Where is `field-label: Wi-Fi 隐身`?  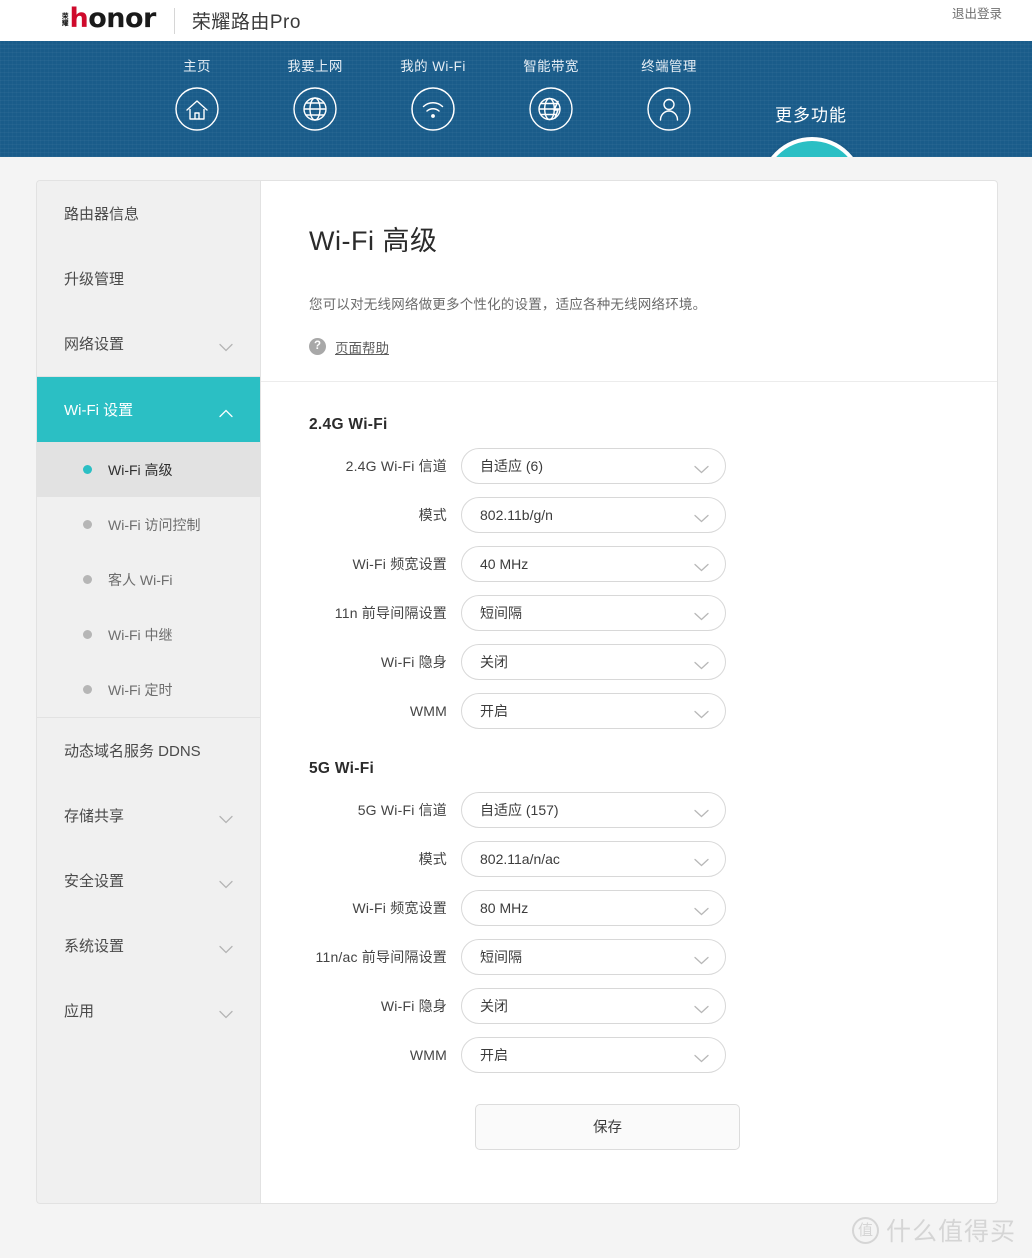
field-label: Wi-Fi 隐身 is located at coordinates (413, 1005).